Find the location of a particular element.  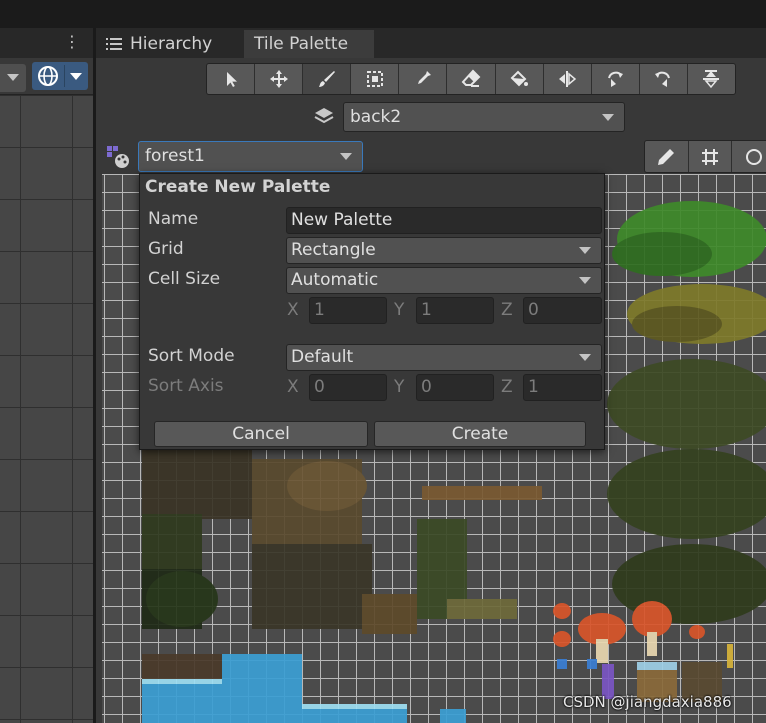

flip-horizontal-icon is located at coordinates (568, 79).